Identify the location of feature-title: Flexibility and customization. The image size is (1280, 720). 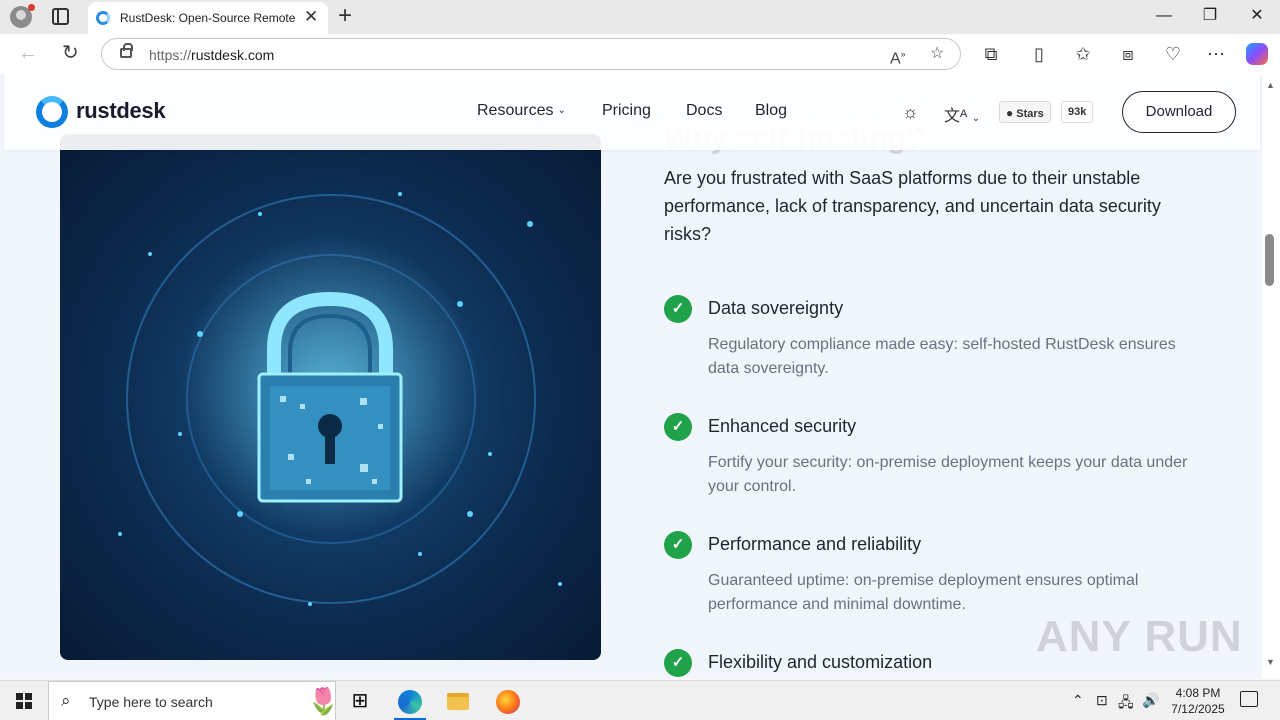
(820, 662).